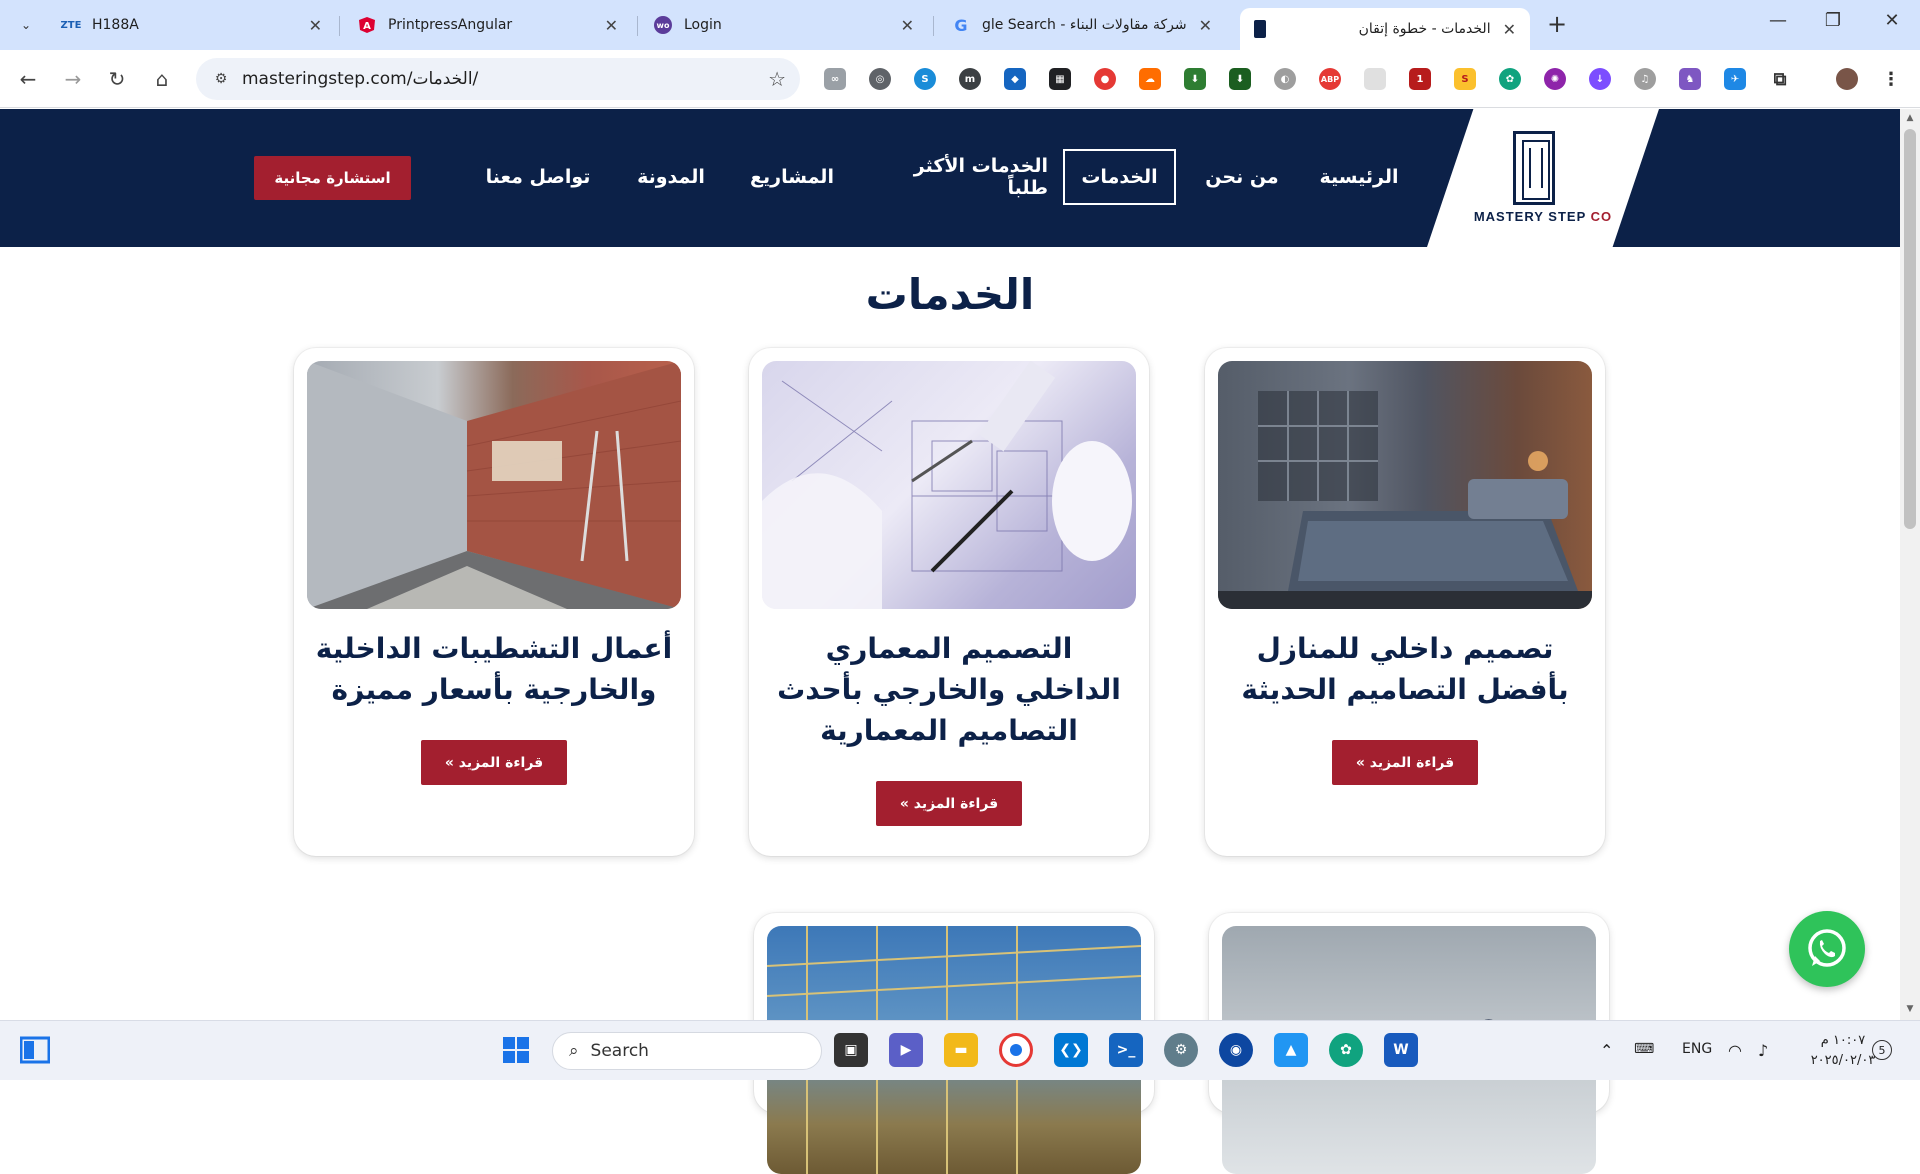  Describe the element at coordinates (970, 79) in the screenshot. I see `extension-m-icon: m` at that location.